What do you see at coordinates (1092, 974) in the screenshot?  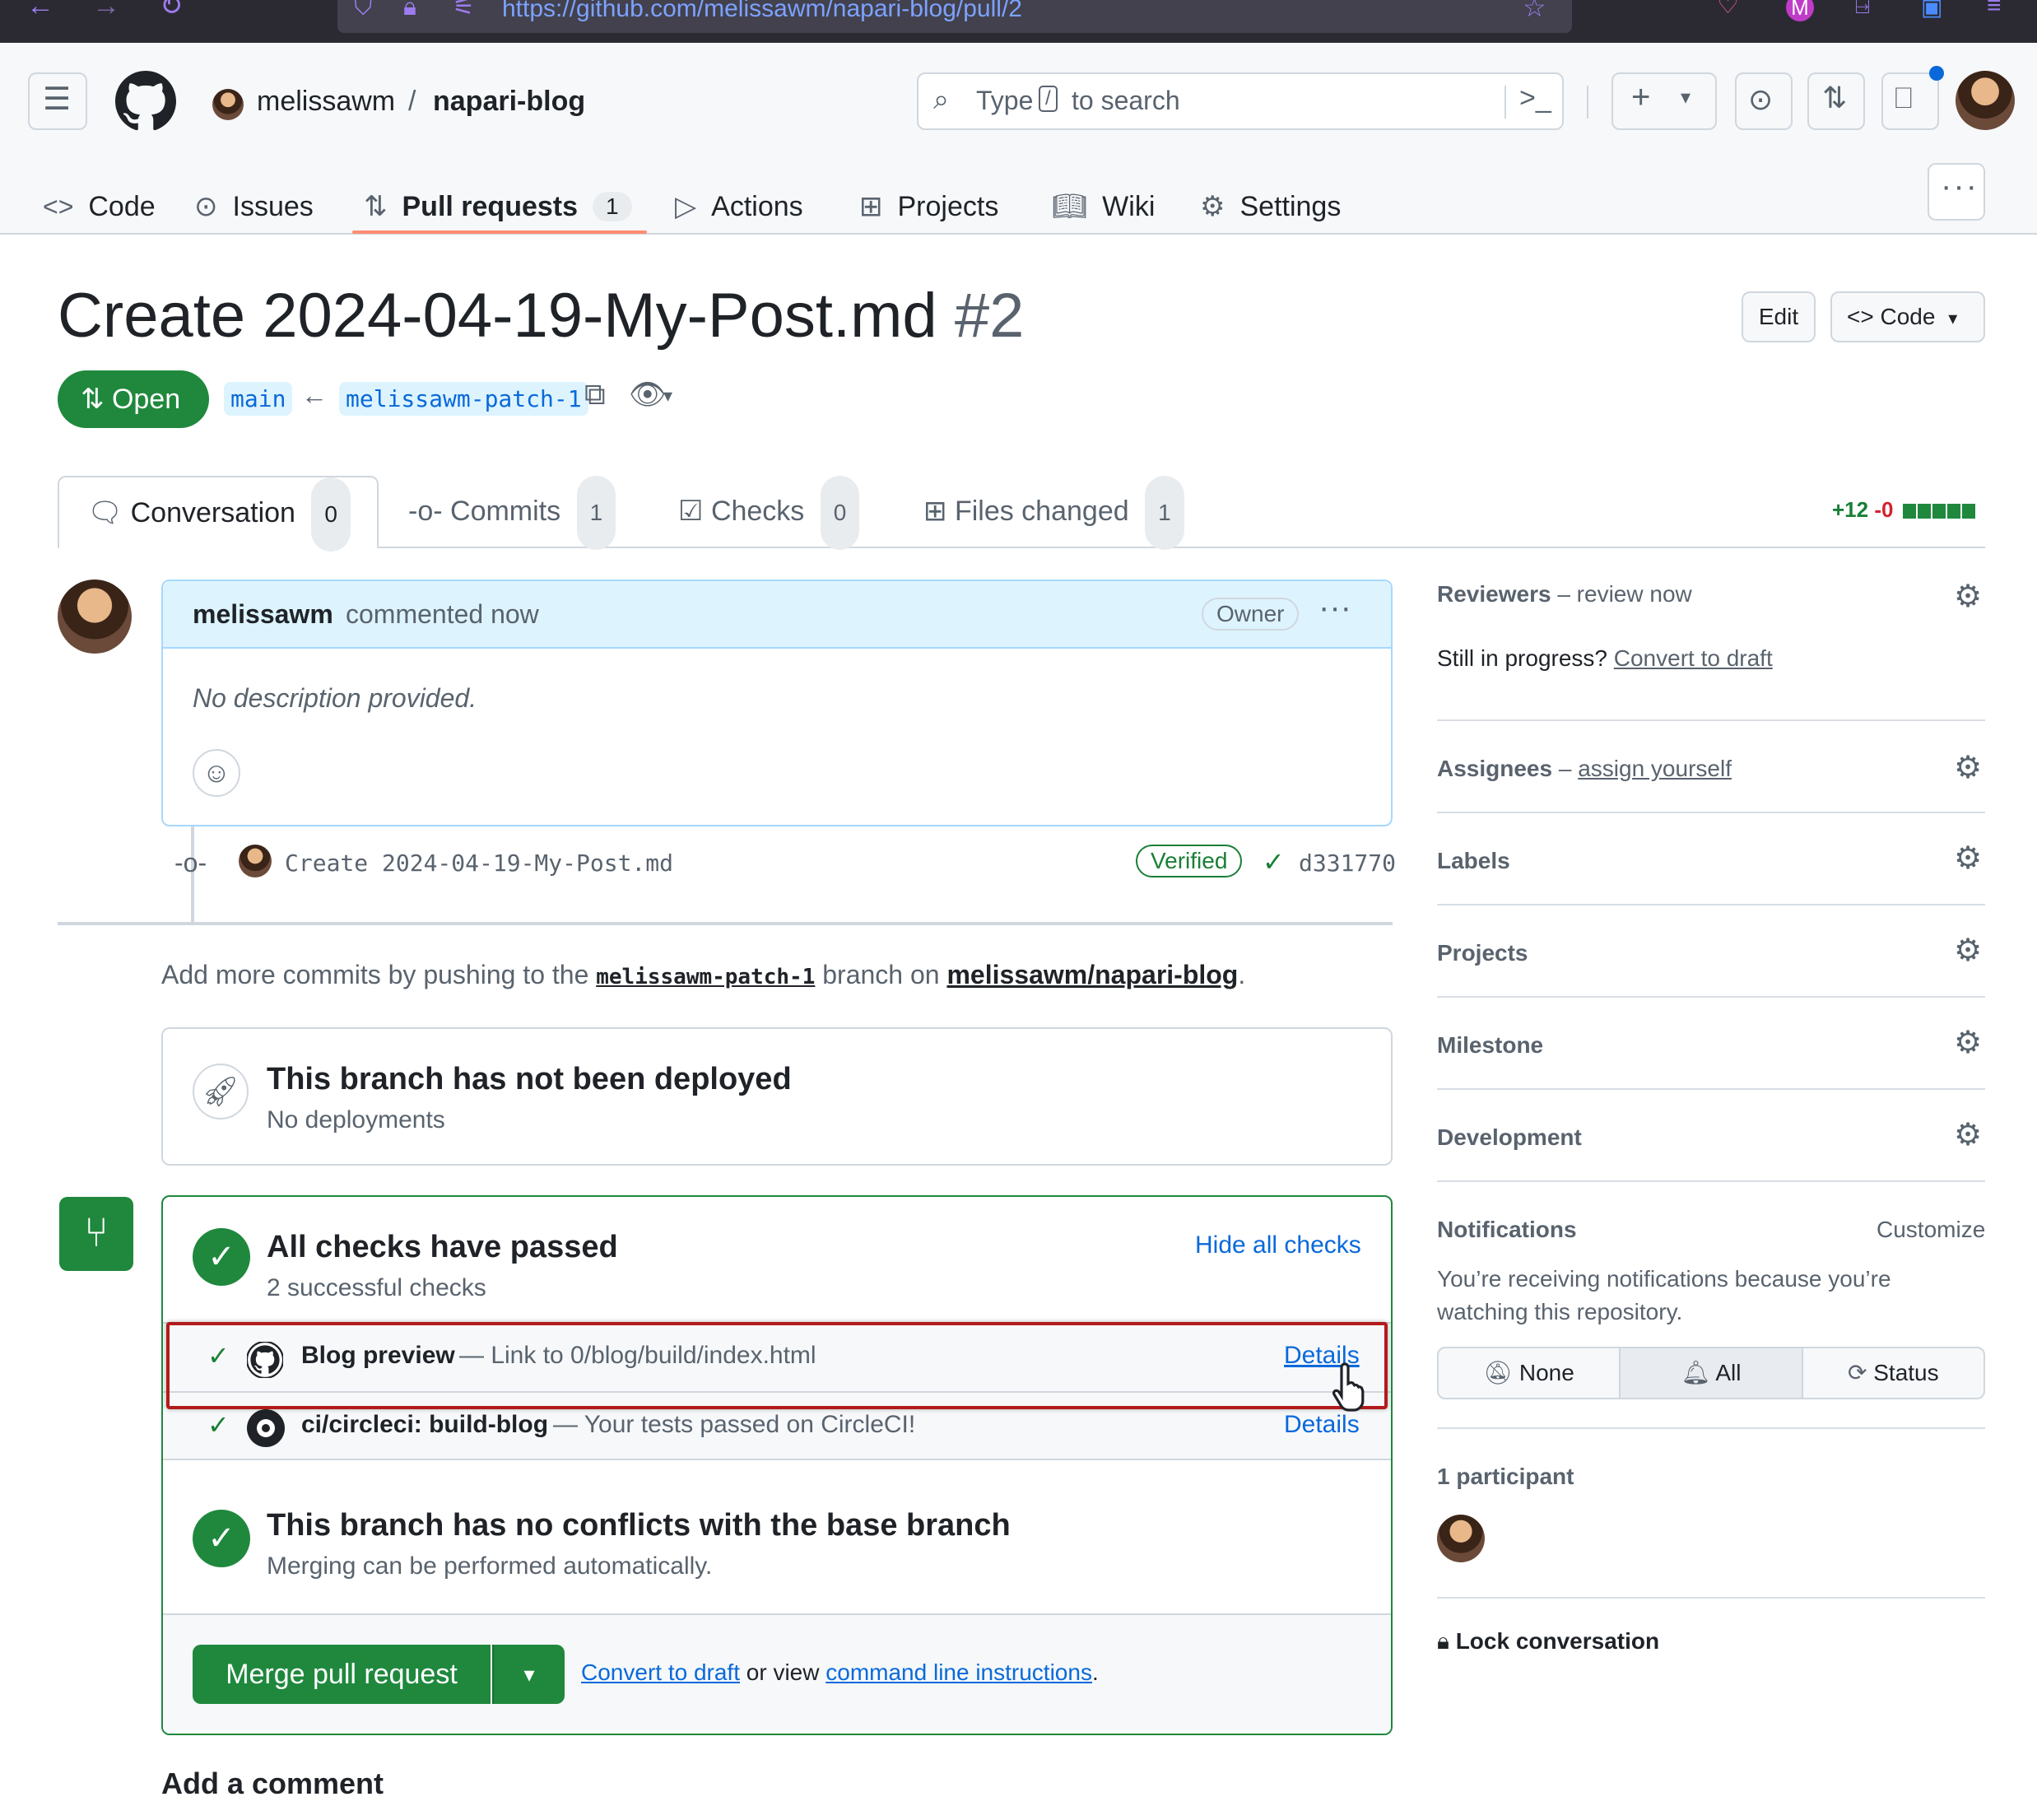 I see `push-hint-repo: melissawm/napari-blog` at bounding box center [1092, 974].